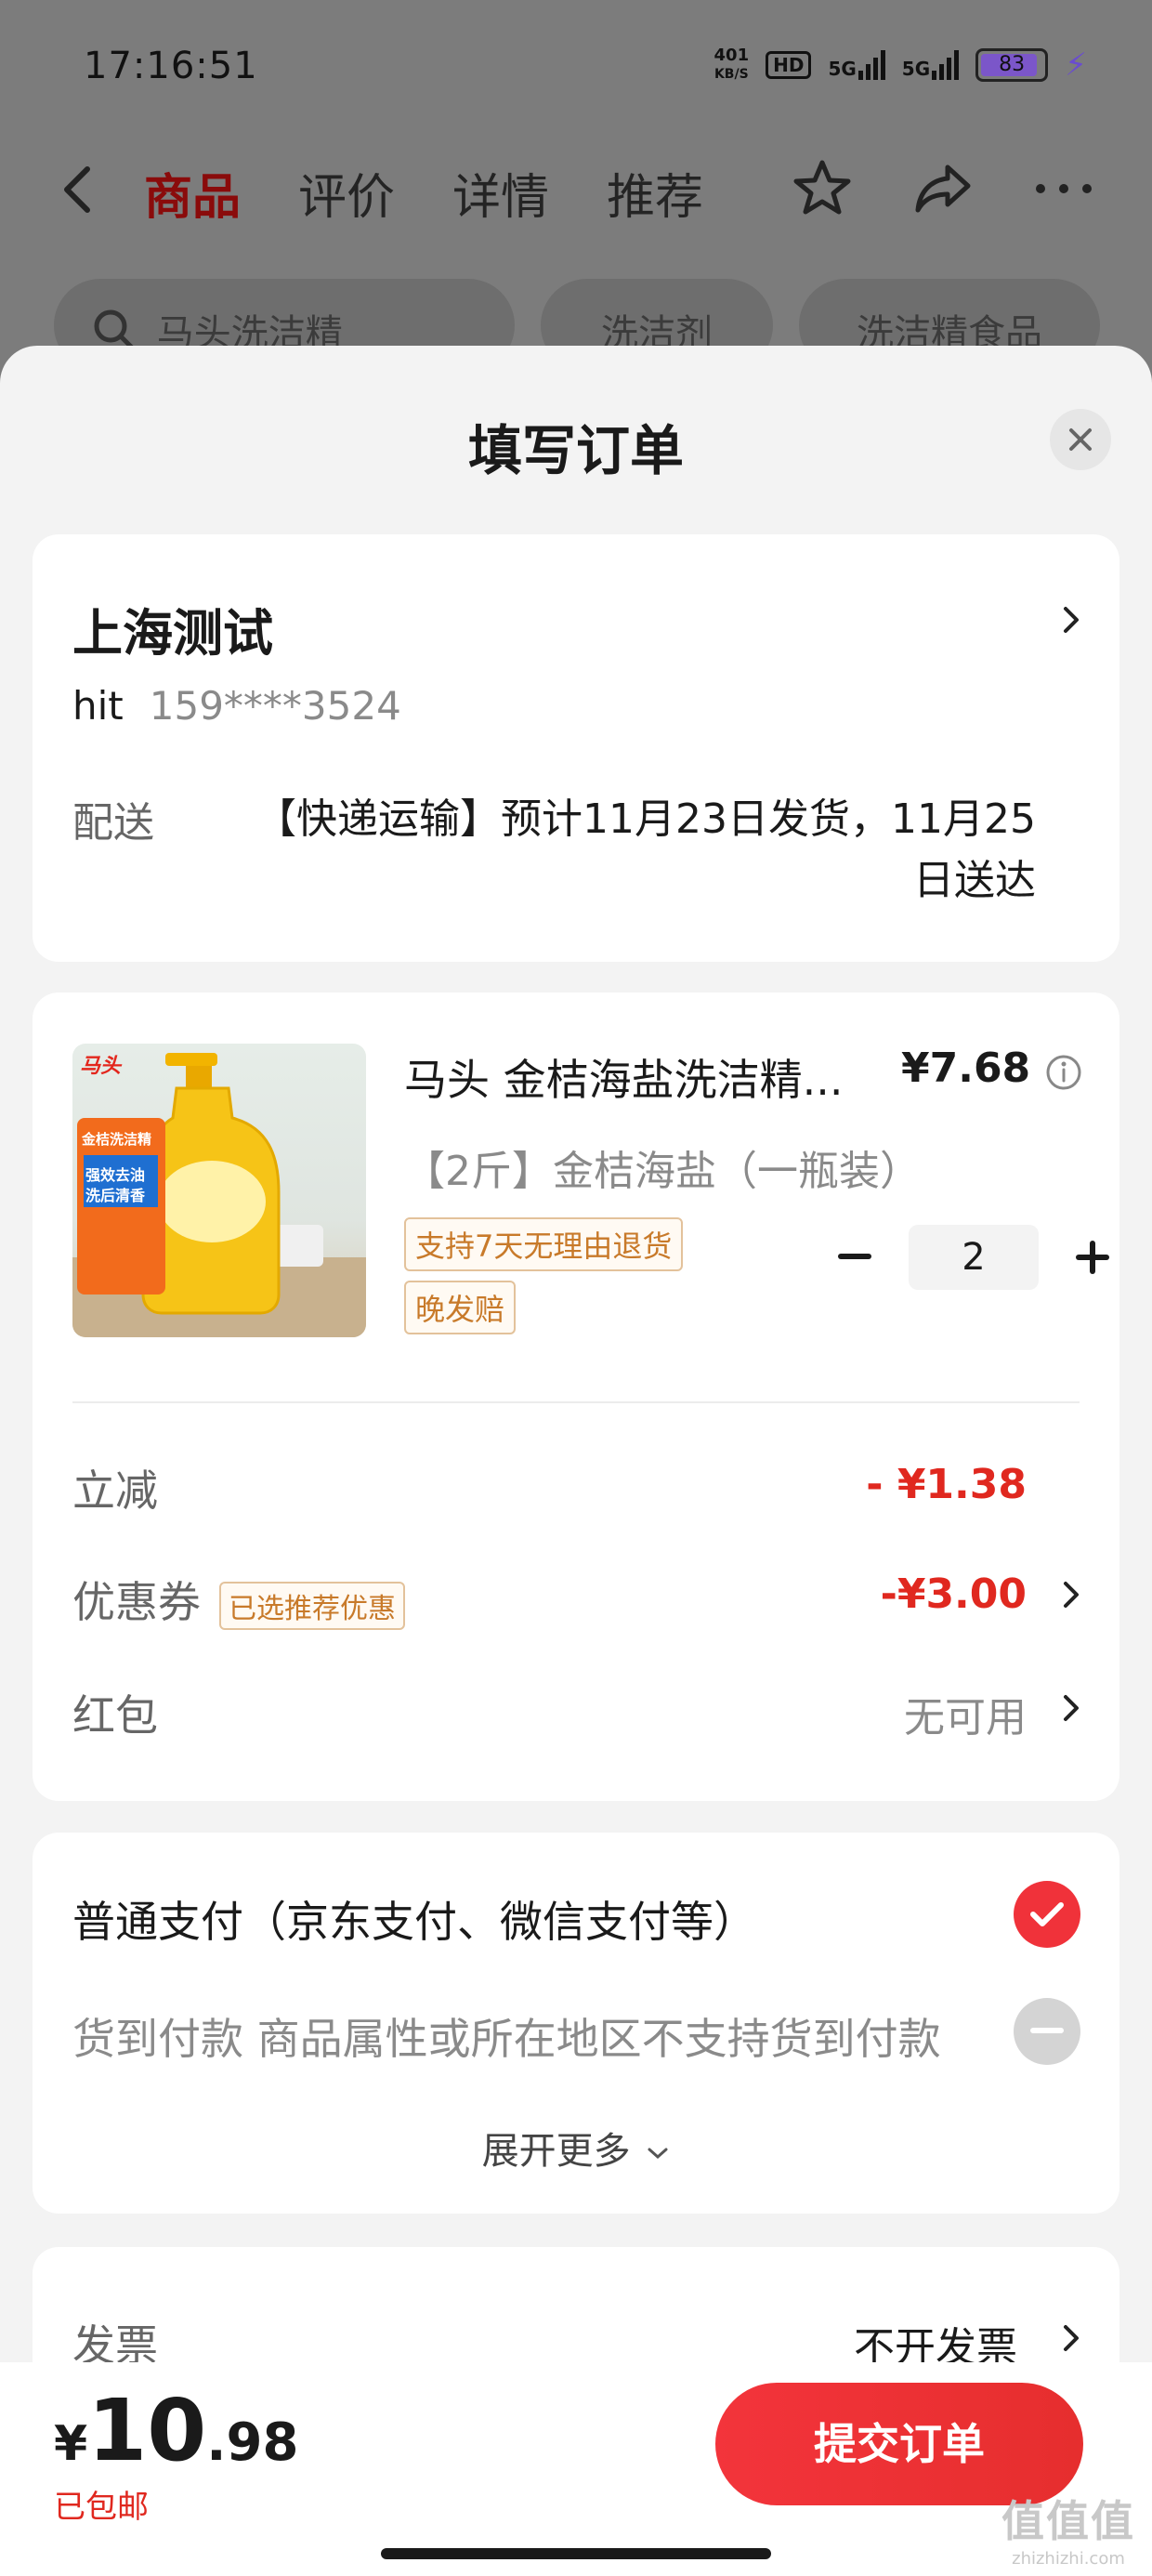 The height and width of the screenshot is (2576, 1152). I want to click on bottom-bar: ¥10.98 已包邮 提交订单 值值值 zhizhizhi.com, so click(576, 2469).